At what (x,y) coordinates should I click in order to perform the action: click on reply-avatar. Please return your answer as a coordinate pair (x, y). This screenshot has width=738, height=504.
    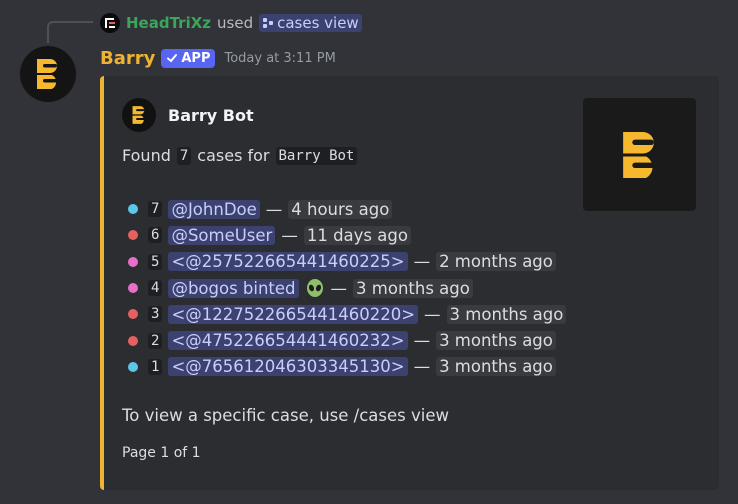
    Looking at the image, I should click on (110, 23).